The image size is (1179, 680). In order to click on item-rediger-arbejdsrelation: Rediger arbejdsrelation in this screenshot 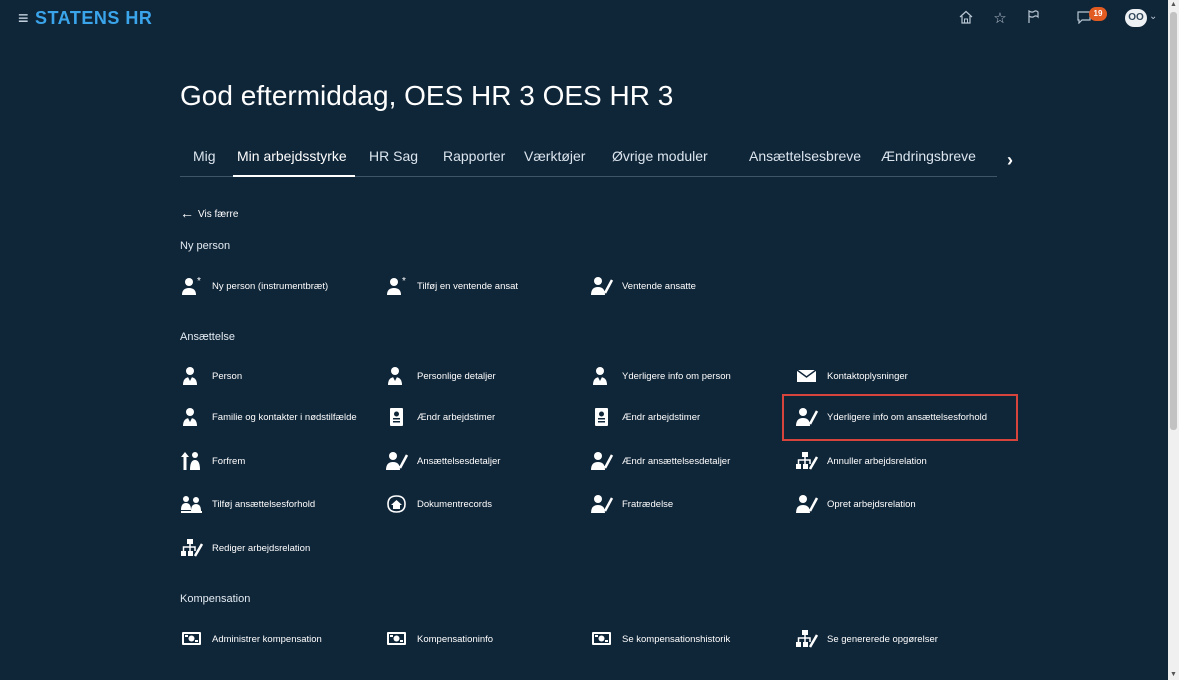, I will do `click(245, 548)`.